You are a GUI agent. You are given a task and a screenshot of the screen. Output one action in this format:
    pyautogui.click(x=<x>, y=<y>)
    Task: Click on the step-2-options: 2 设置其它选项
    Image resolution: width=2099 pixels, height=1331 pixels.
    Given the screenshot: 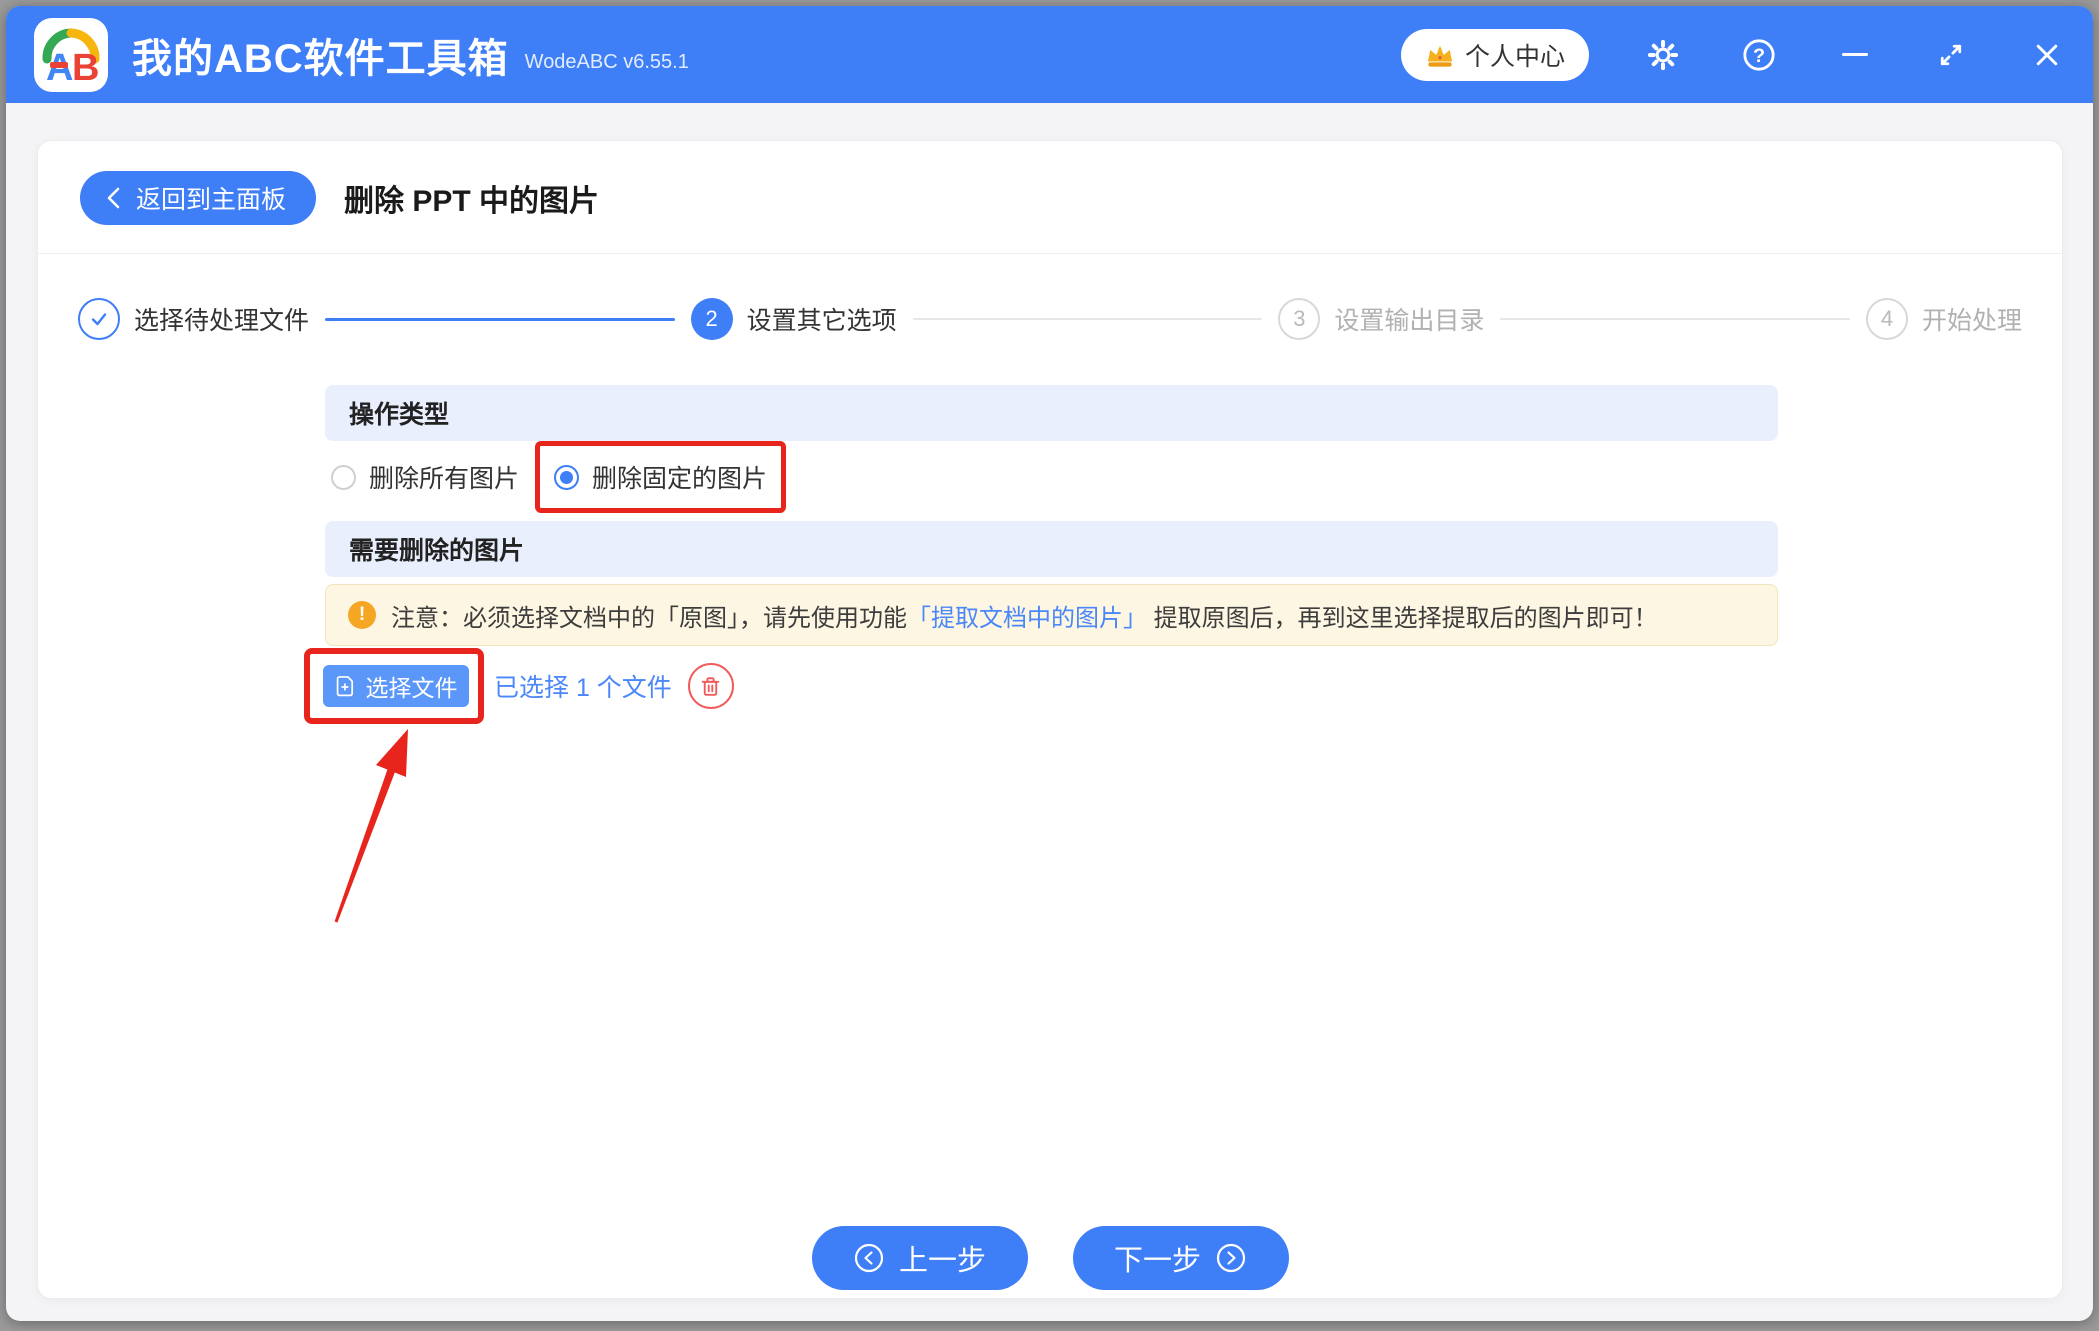 What is the action you would take?
    pyautogui.click(x=793, y=319)
    